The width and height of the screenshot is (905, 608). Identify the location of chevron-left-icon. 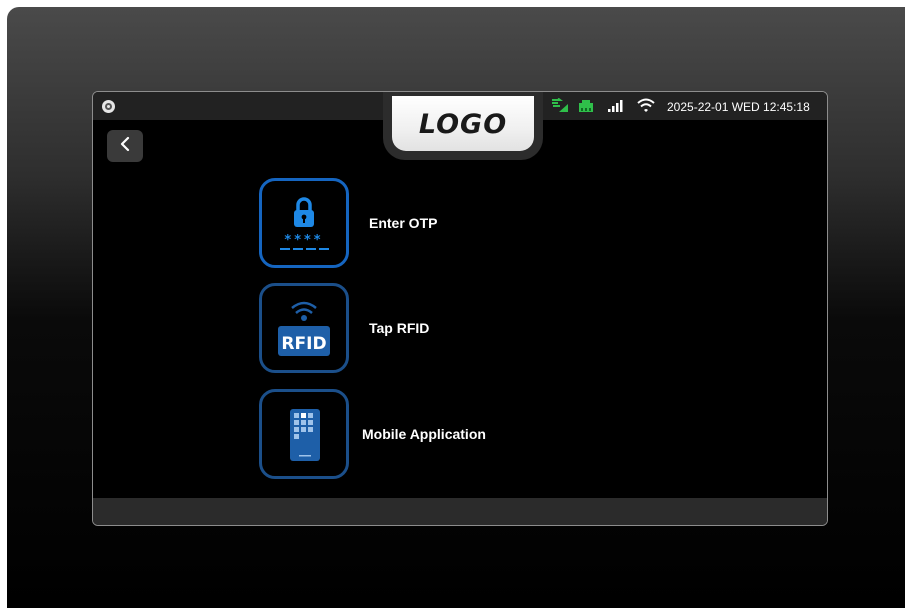
(125, 146).